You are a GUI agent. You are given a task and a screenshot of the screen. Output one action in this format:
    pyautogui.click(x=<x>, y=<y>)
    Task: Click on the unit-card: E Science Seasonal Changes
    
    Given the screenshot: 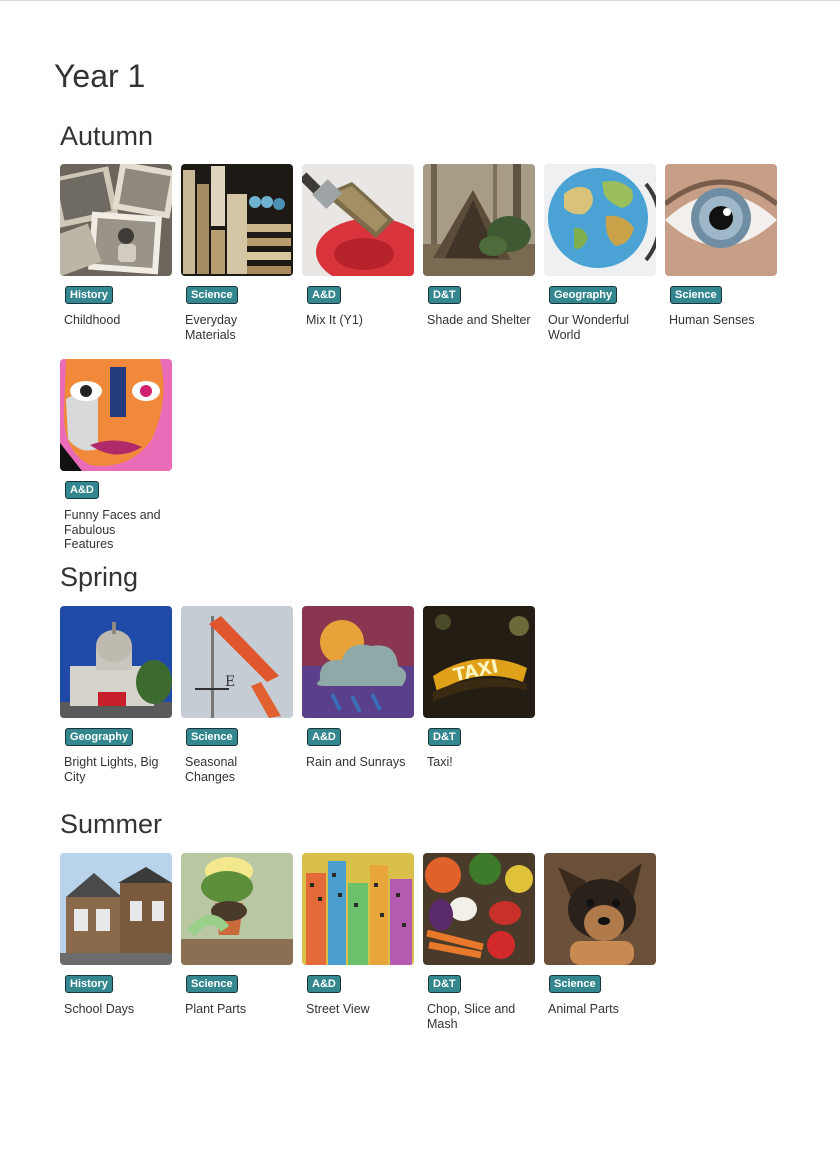 What is the action you would take?
    pyautogui.click(x=237, y=695)
    